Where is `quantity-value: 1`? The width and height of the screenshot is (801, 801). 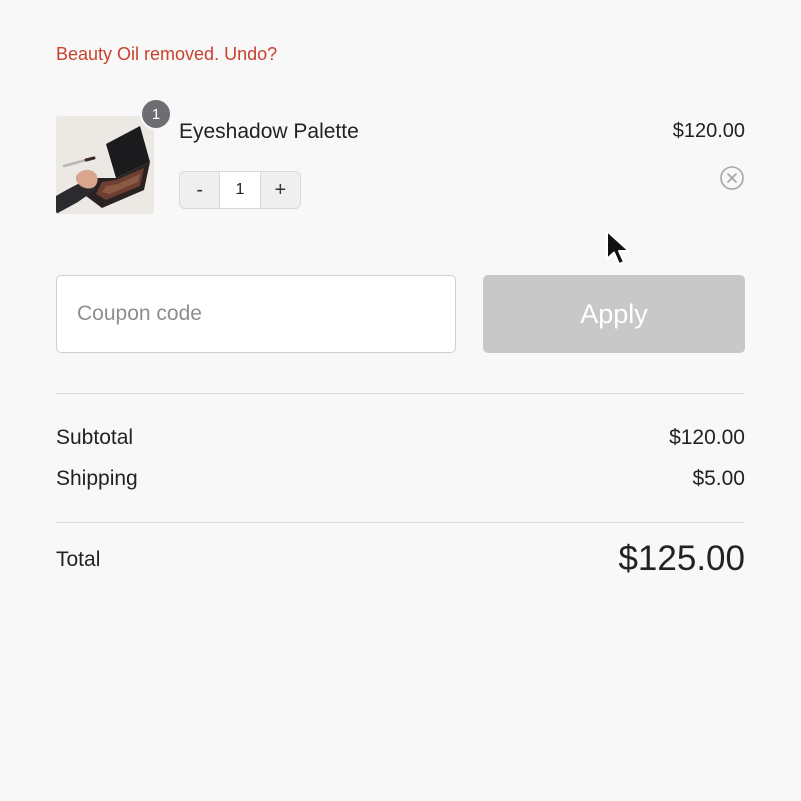
quantity-value: 1 is located at coordinates (240, 190).